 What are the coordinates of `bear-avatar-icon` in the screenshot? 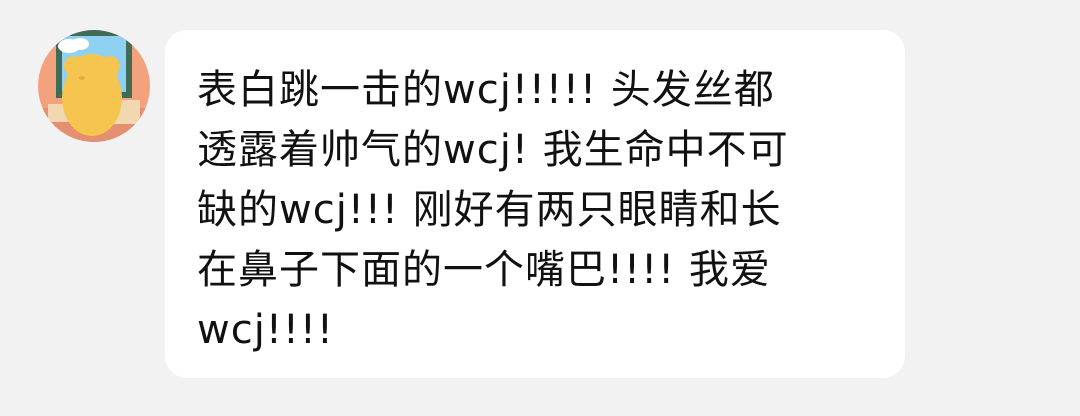 It's located at (94, 86).